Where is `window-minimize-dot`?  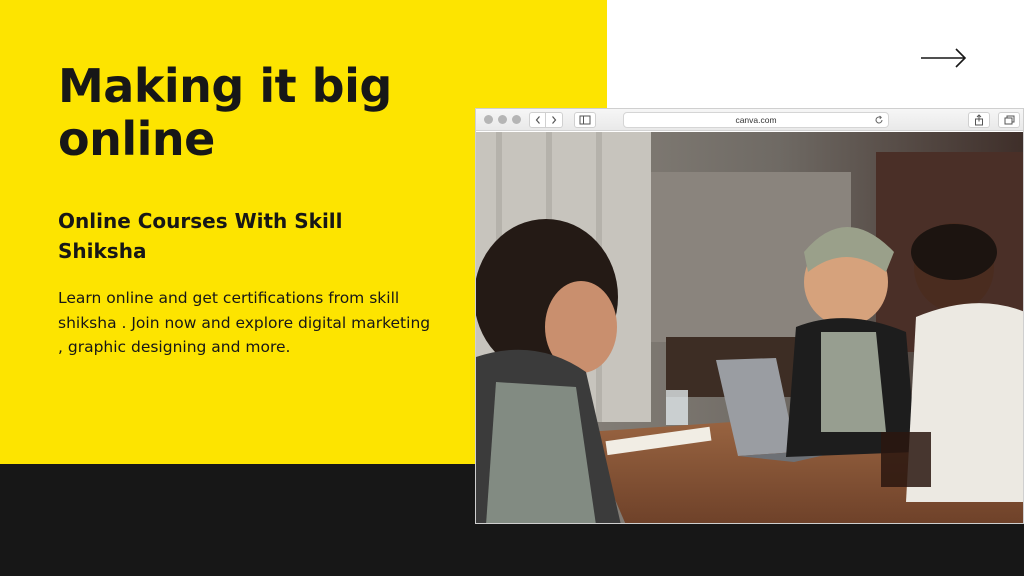 window-minimize-dot is located at coordinates (502, 119).